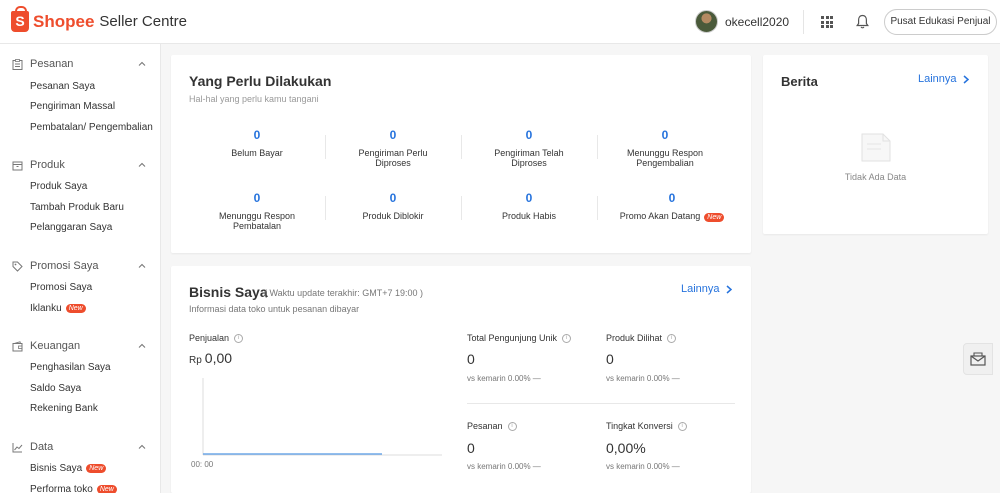 This screenshot has height=493, width=1000. I want to click on sidebar-item-bisnis-saya: Bisnis Saya New, so click(68, 468).